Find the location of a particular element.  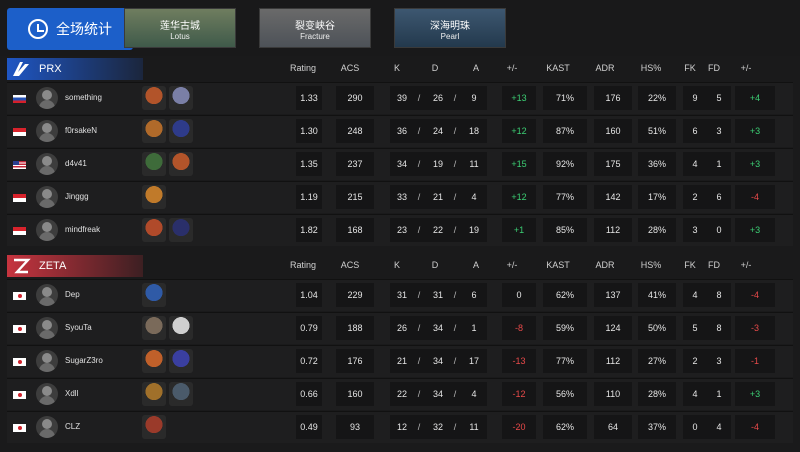

stat-diff: +15 is located at coordinates (519, 164).